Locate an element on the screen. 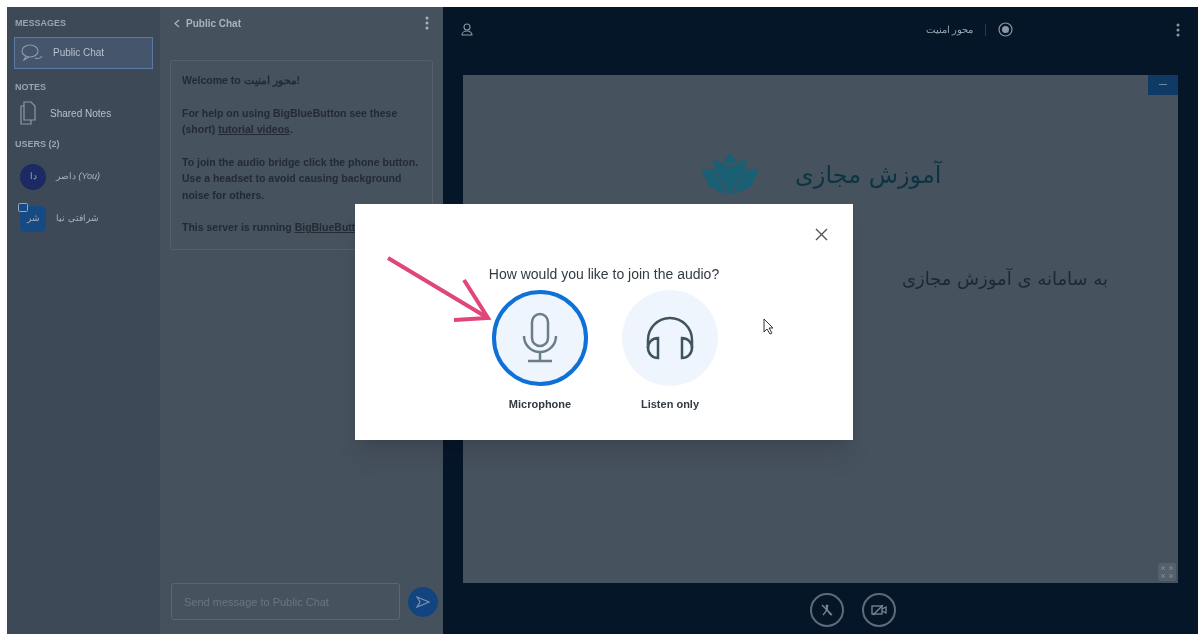 The width and height of the screenshot is (1198, 634). send-button is located at coordinates (423, 601).